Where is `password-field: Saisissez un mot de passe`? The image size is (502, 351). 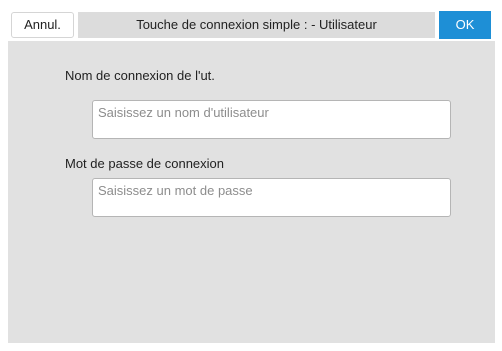
password-field: Saisissez un mot de passe is located at coordinates (271, 197).